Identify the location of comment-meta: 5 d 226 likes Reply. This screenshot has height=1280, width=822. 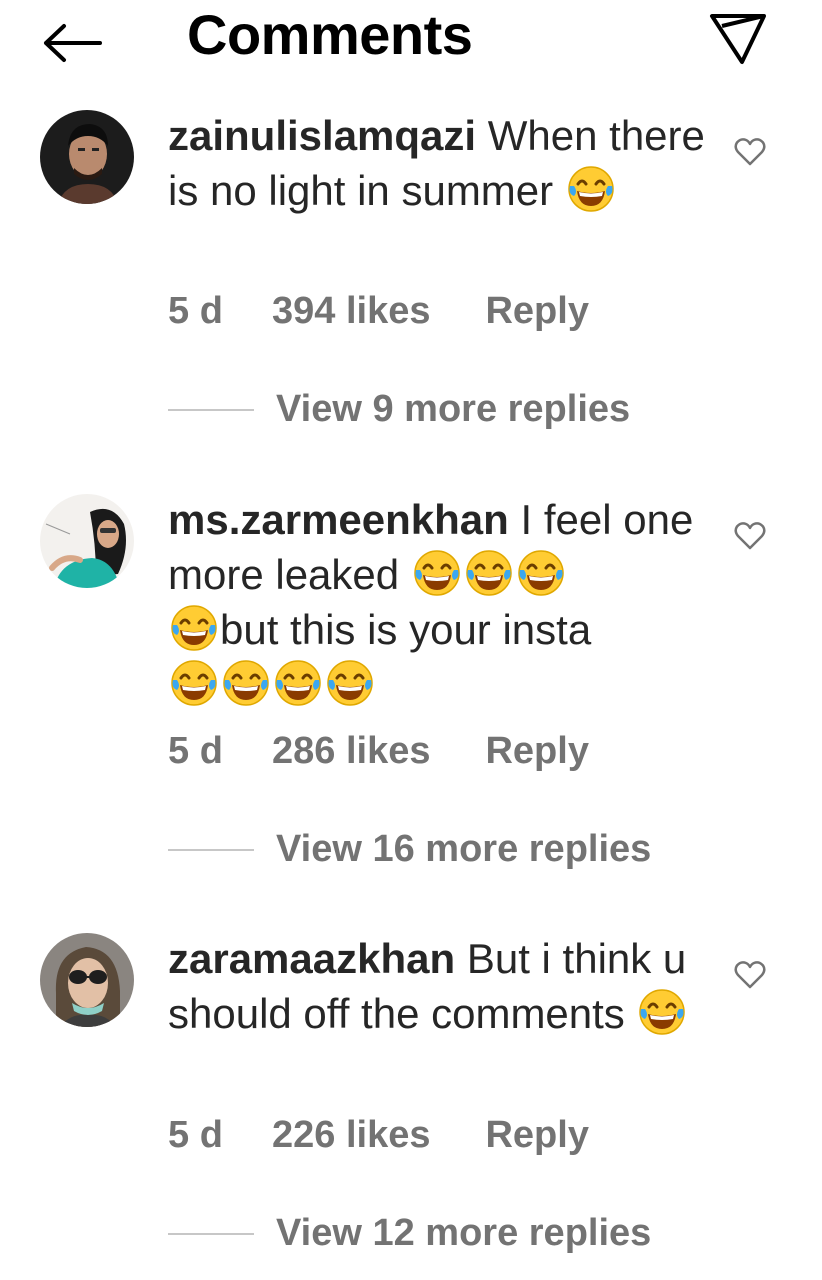
(378, 1135).